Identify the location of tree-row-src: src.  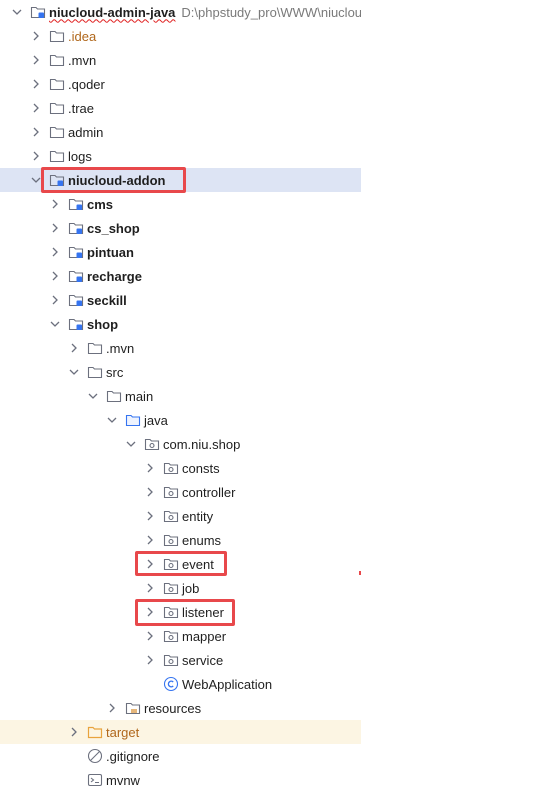
(180, 372).